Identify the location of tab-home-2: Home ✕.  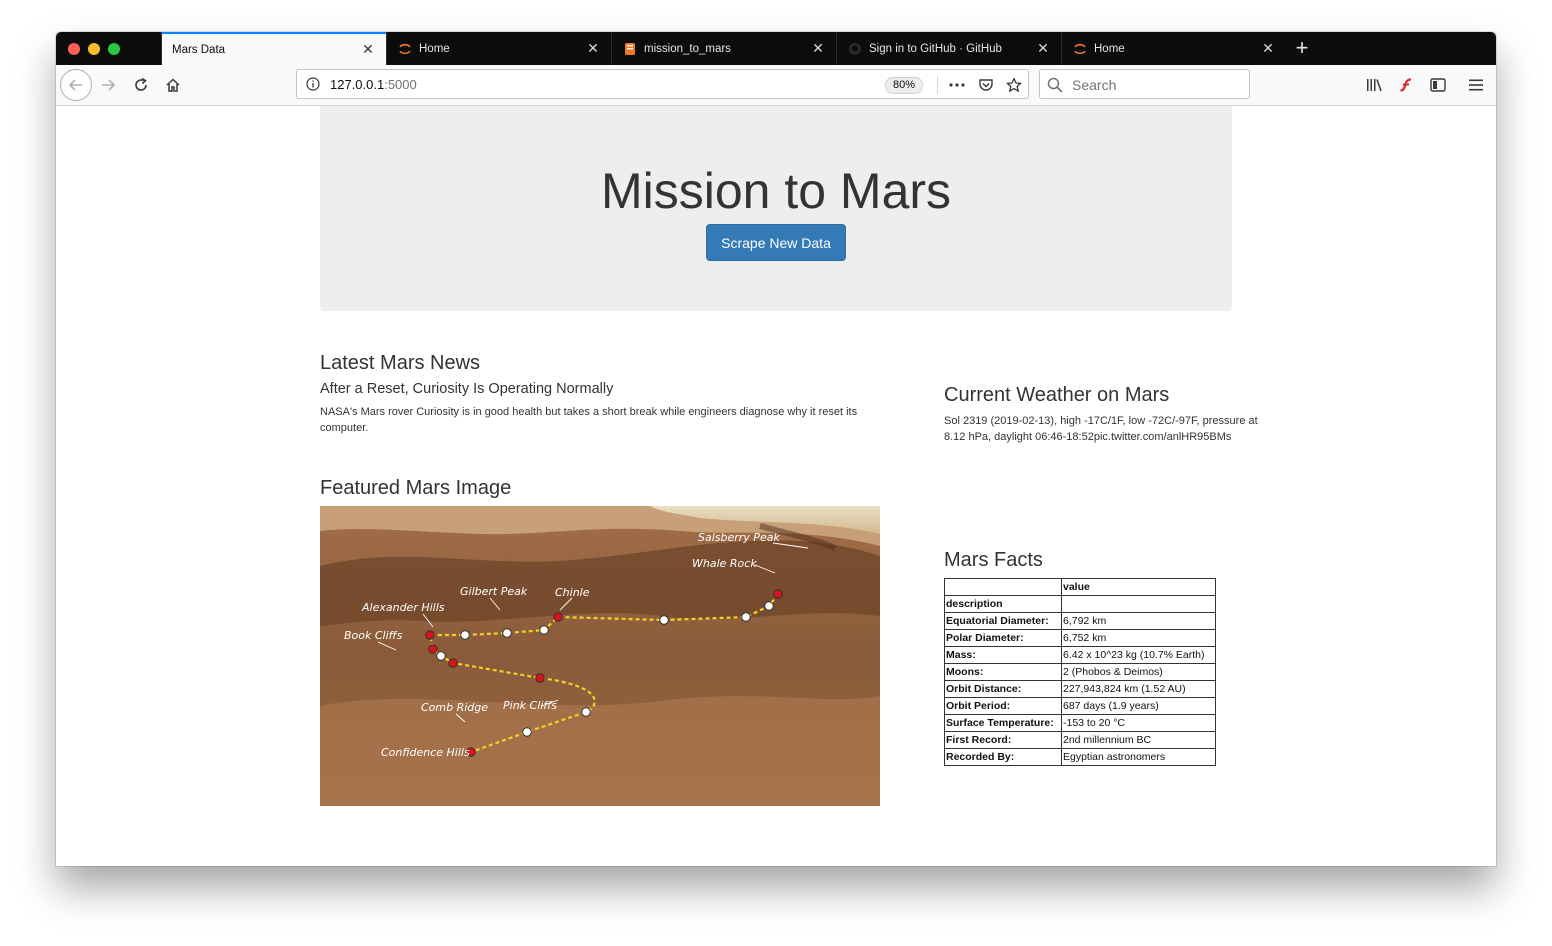
(1173, 48).